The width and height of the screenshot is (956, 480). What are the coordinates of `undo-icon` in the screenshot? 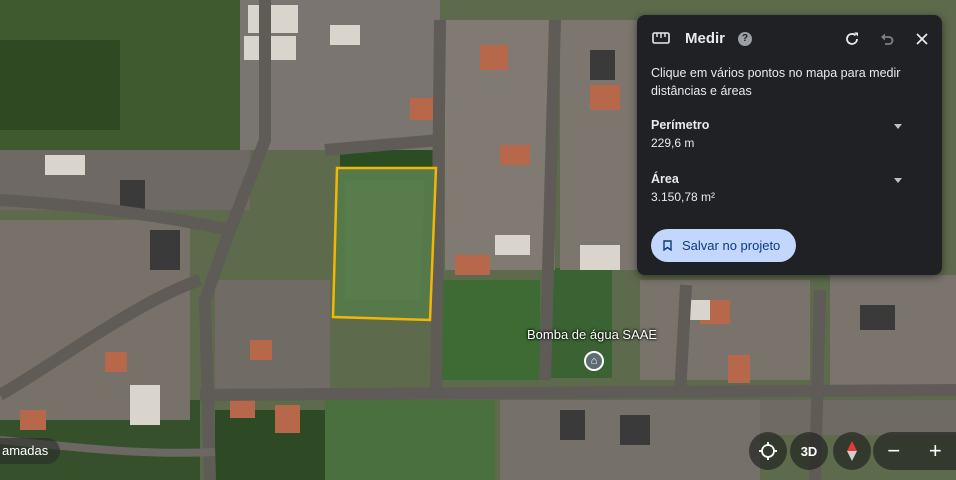 It's located at (887, 39).